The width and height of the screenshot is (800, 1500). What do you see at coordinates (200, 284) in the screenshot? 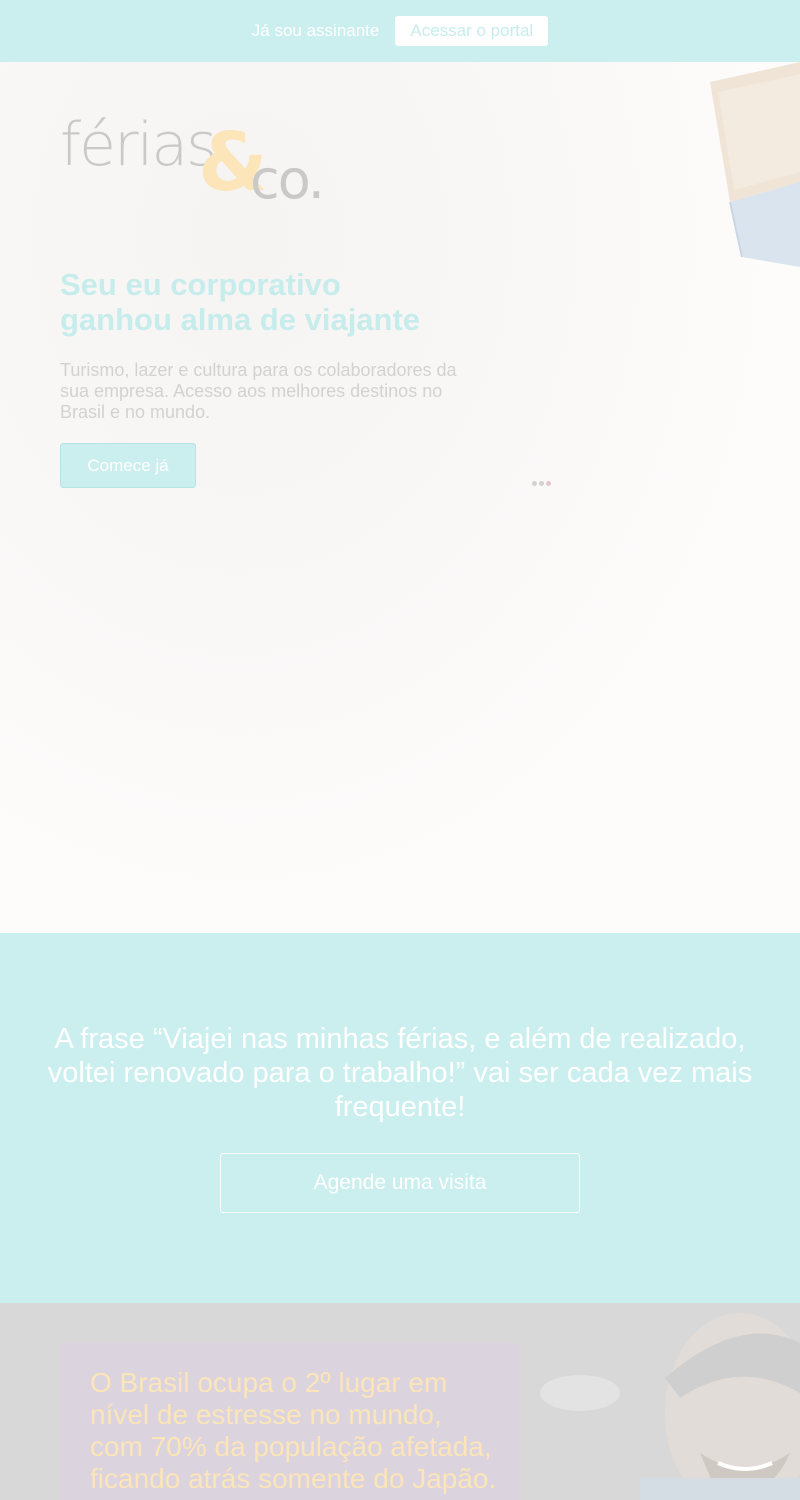
I see `headline-line-1: Seu eu corporativo` at bounding box center [200, 284].